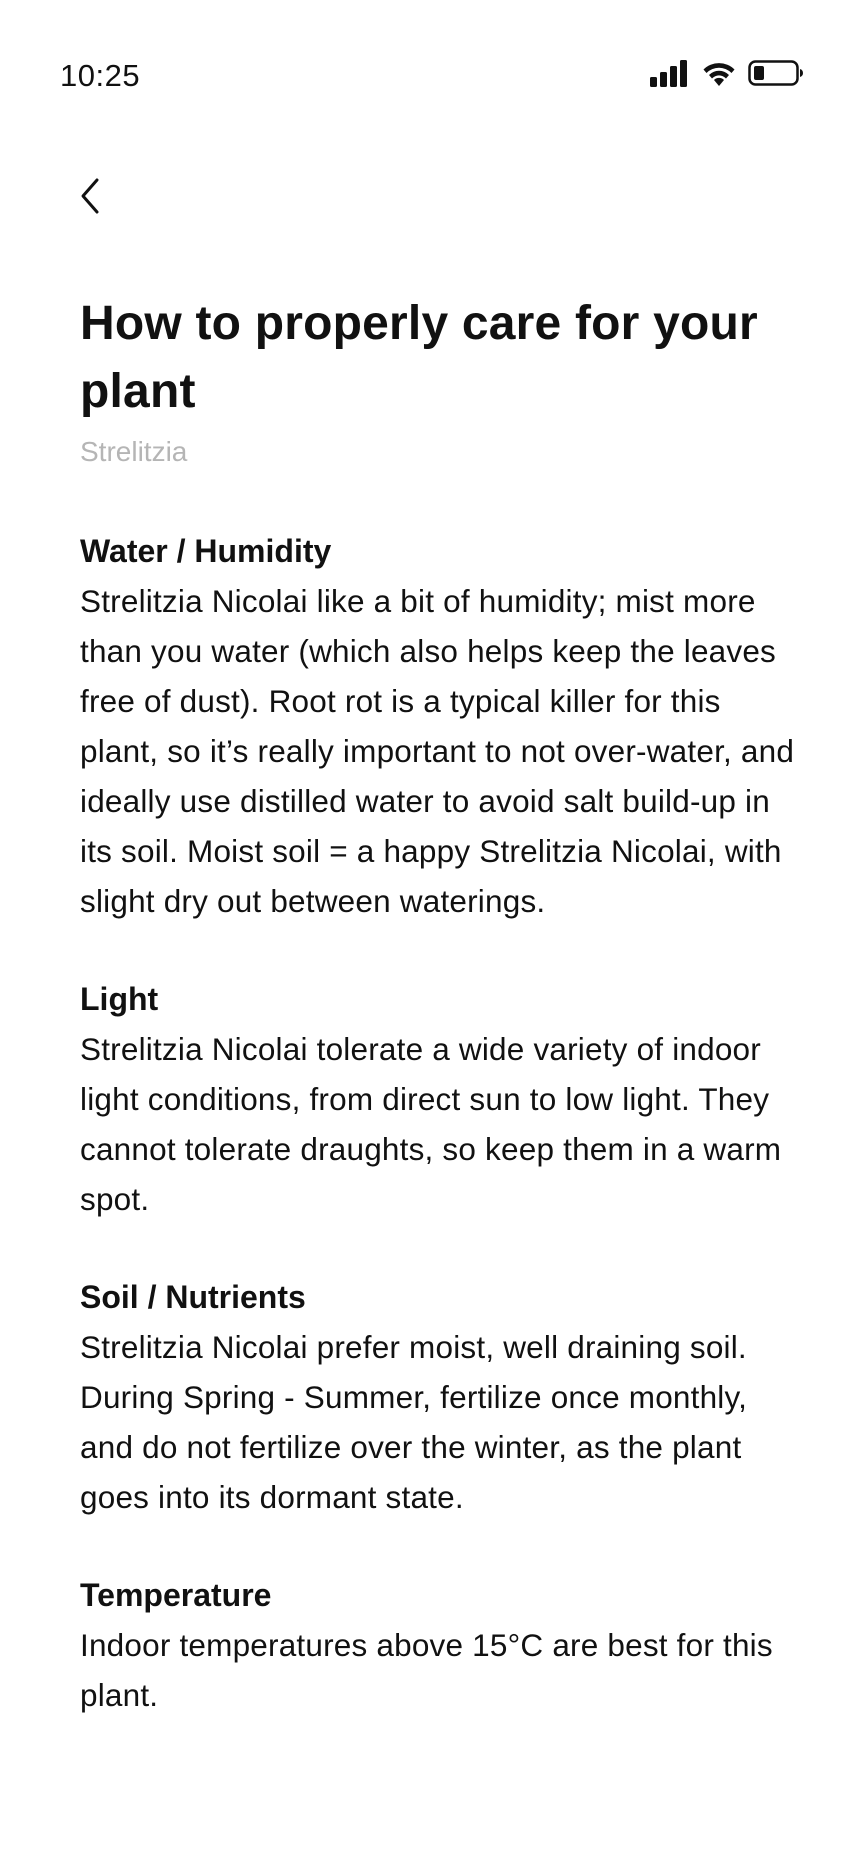 The height and width of the screenshot is (1852, 856). Describe the element at coordinates (134, 451) in the screenshot. I see `plant-name: Strelitzia` at that location.